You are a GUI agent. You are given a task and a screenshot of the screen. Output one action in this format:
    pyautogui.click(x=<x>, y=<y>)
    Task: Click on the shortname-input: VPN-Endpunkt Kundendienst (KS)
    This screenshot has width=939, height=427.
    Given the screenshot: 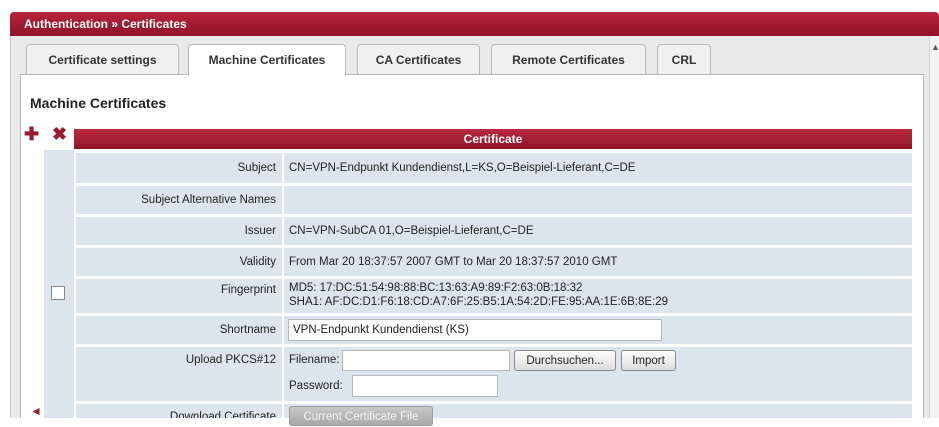 What is the action you would take?
    pyautogui.click(x=475, y=330)
    